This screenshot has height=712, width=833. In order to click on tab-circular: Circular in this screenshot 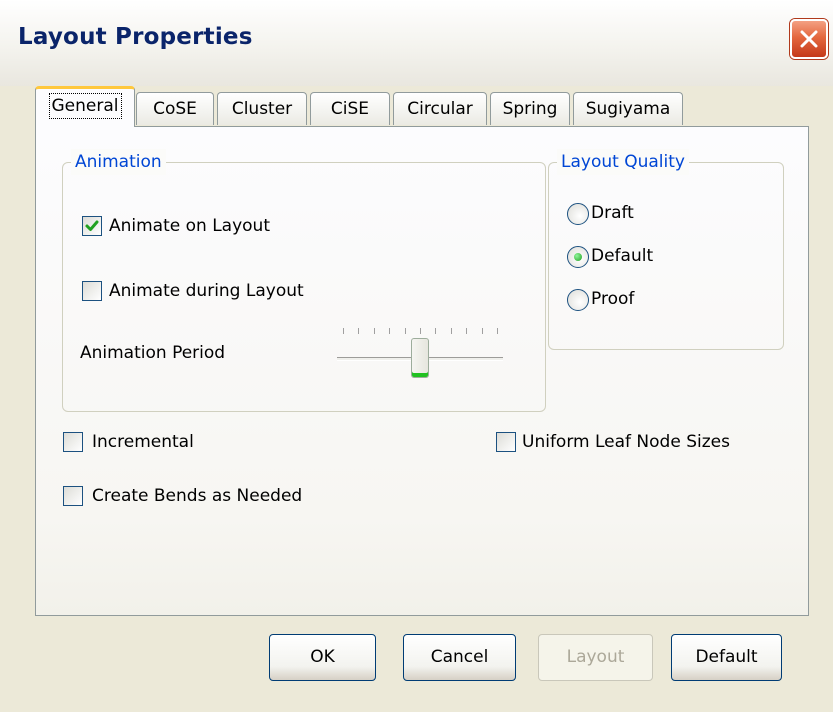, I will do `click(440, 108)`.